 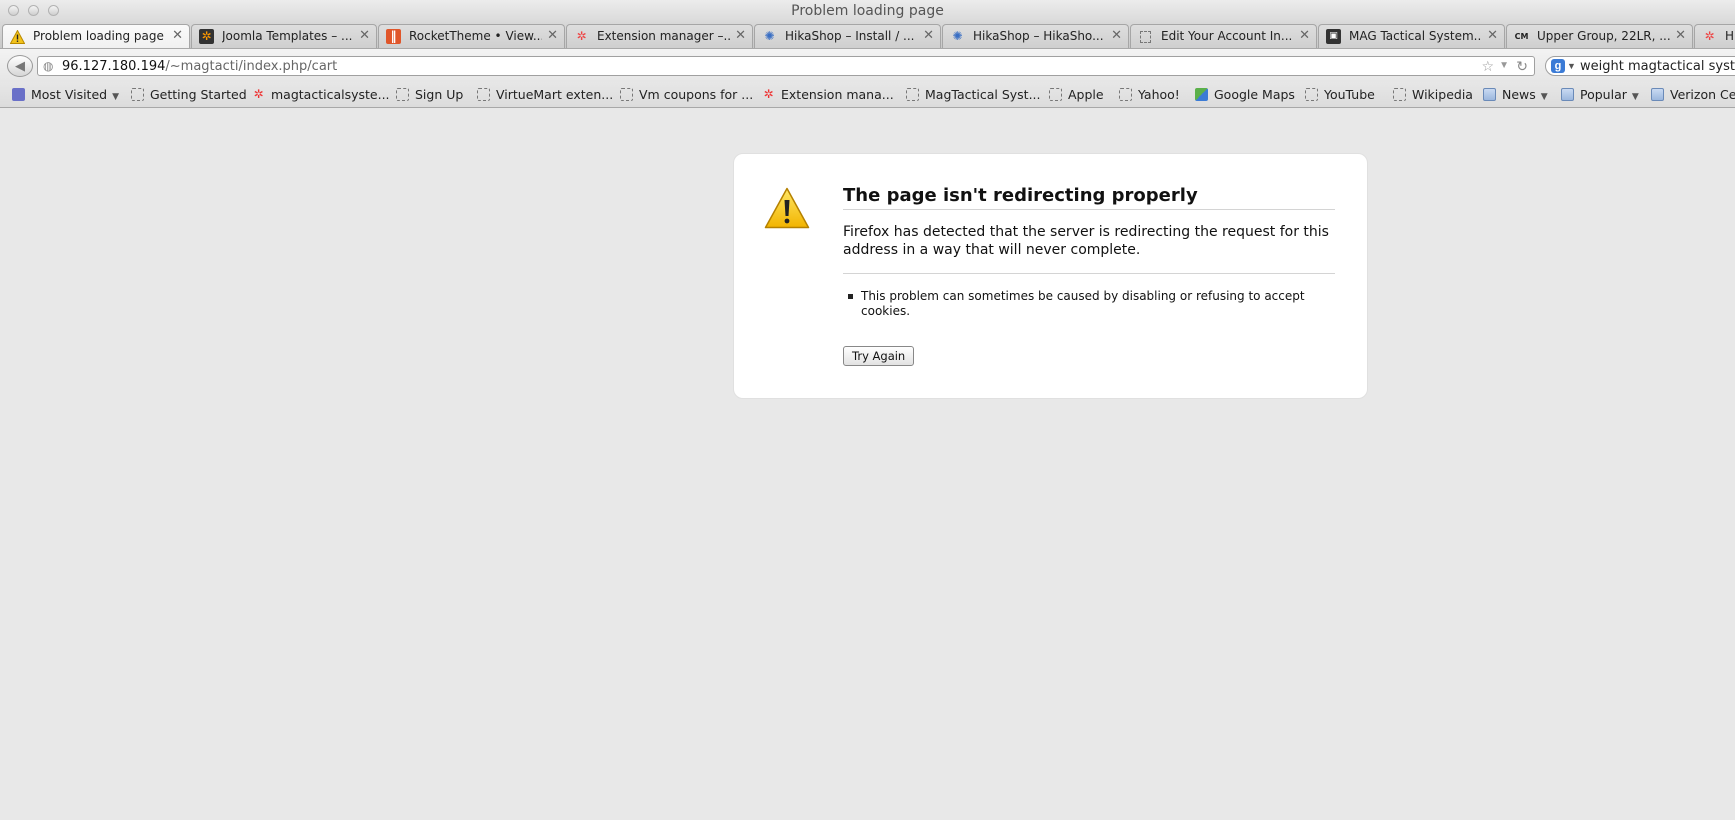 What do you see at coordinates (1442, 94) in the screenshot?
I see `bookmark-label: Wikipedia` at bounding box center [1442, 94].